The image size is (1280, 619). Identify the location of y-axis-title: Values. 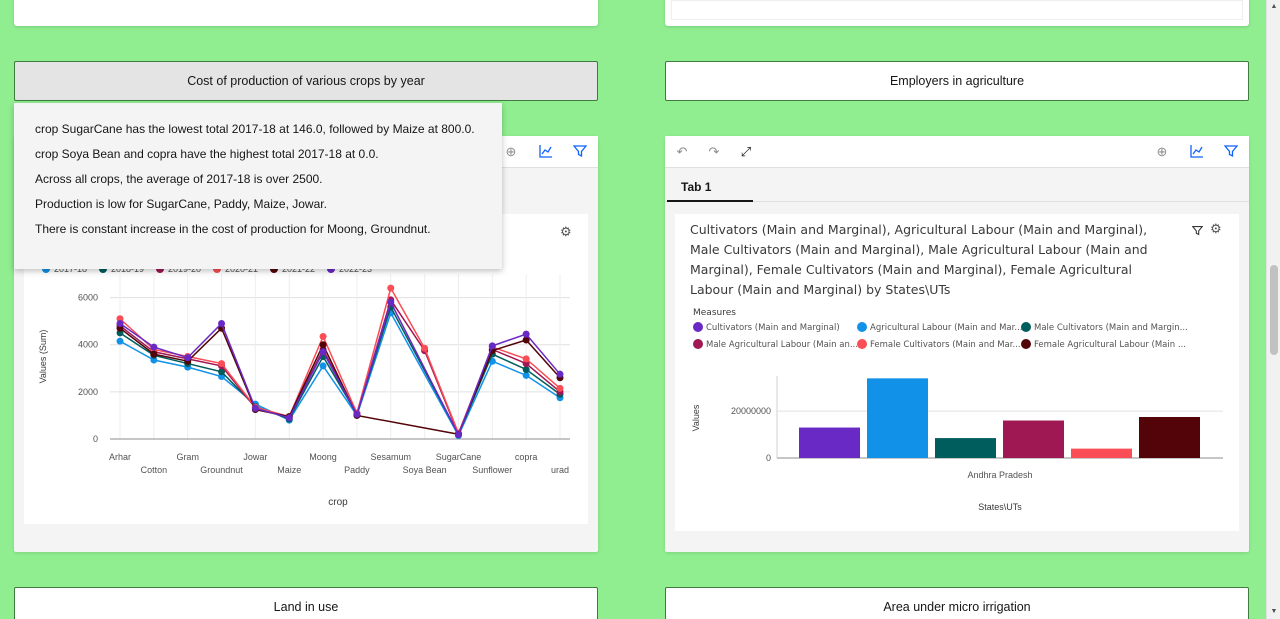
(696, 417).